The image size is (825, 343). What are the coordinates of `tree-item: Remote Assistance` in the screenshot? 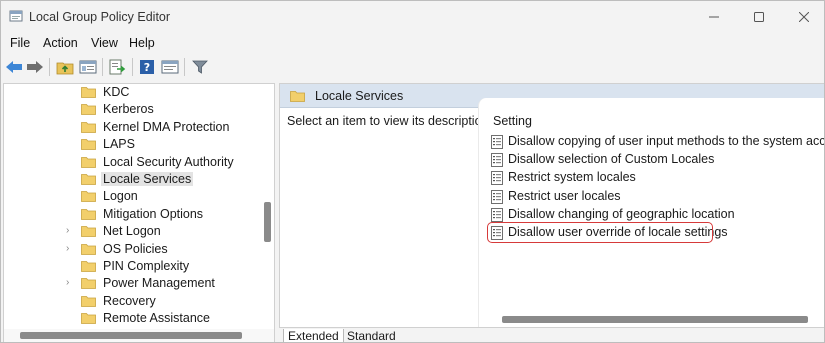 It's located at (131, 318).